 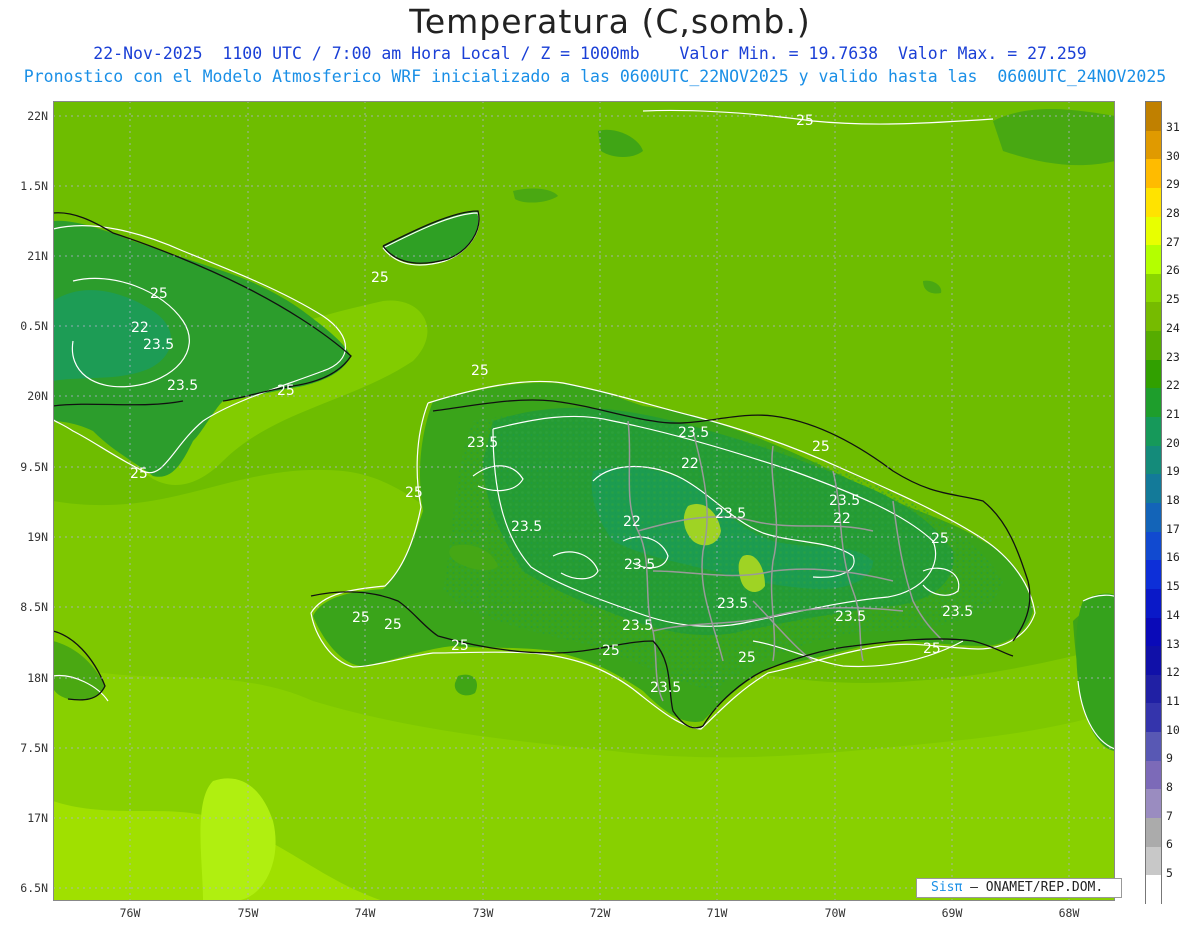 What do you see at coordinates (1173, 443) in the screenshot?
I see `colorbar-label: 20` at bounding box center [1173, 443].